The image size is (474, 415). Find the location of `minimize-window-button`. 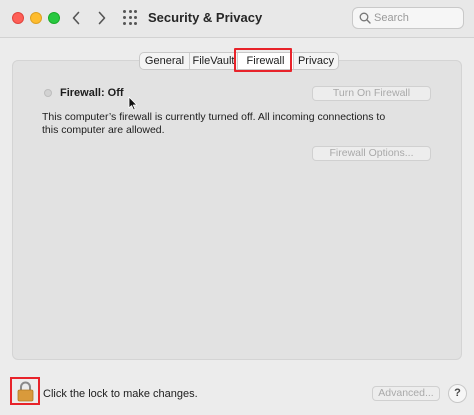

minimize-window-button is located at coordinates (36, 18).